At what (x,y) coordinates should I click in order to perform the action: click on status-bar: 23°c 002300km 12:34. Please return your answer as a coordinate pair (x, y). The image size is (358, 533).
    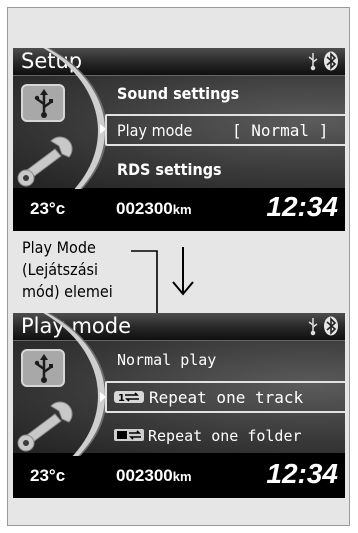
    Looking at the image, I should click on (179, 477).